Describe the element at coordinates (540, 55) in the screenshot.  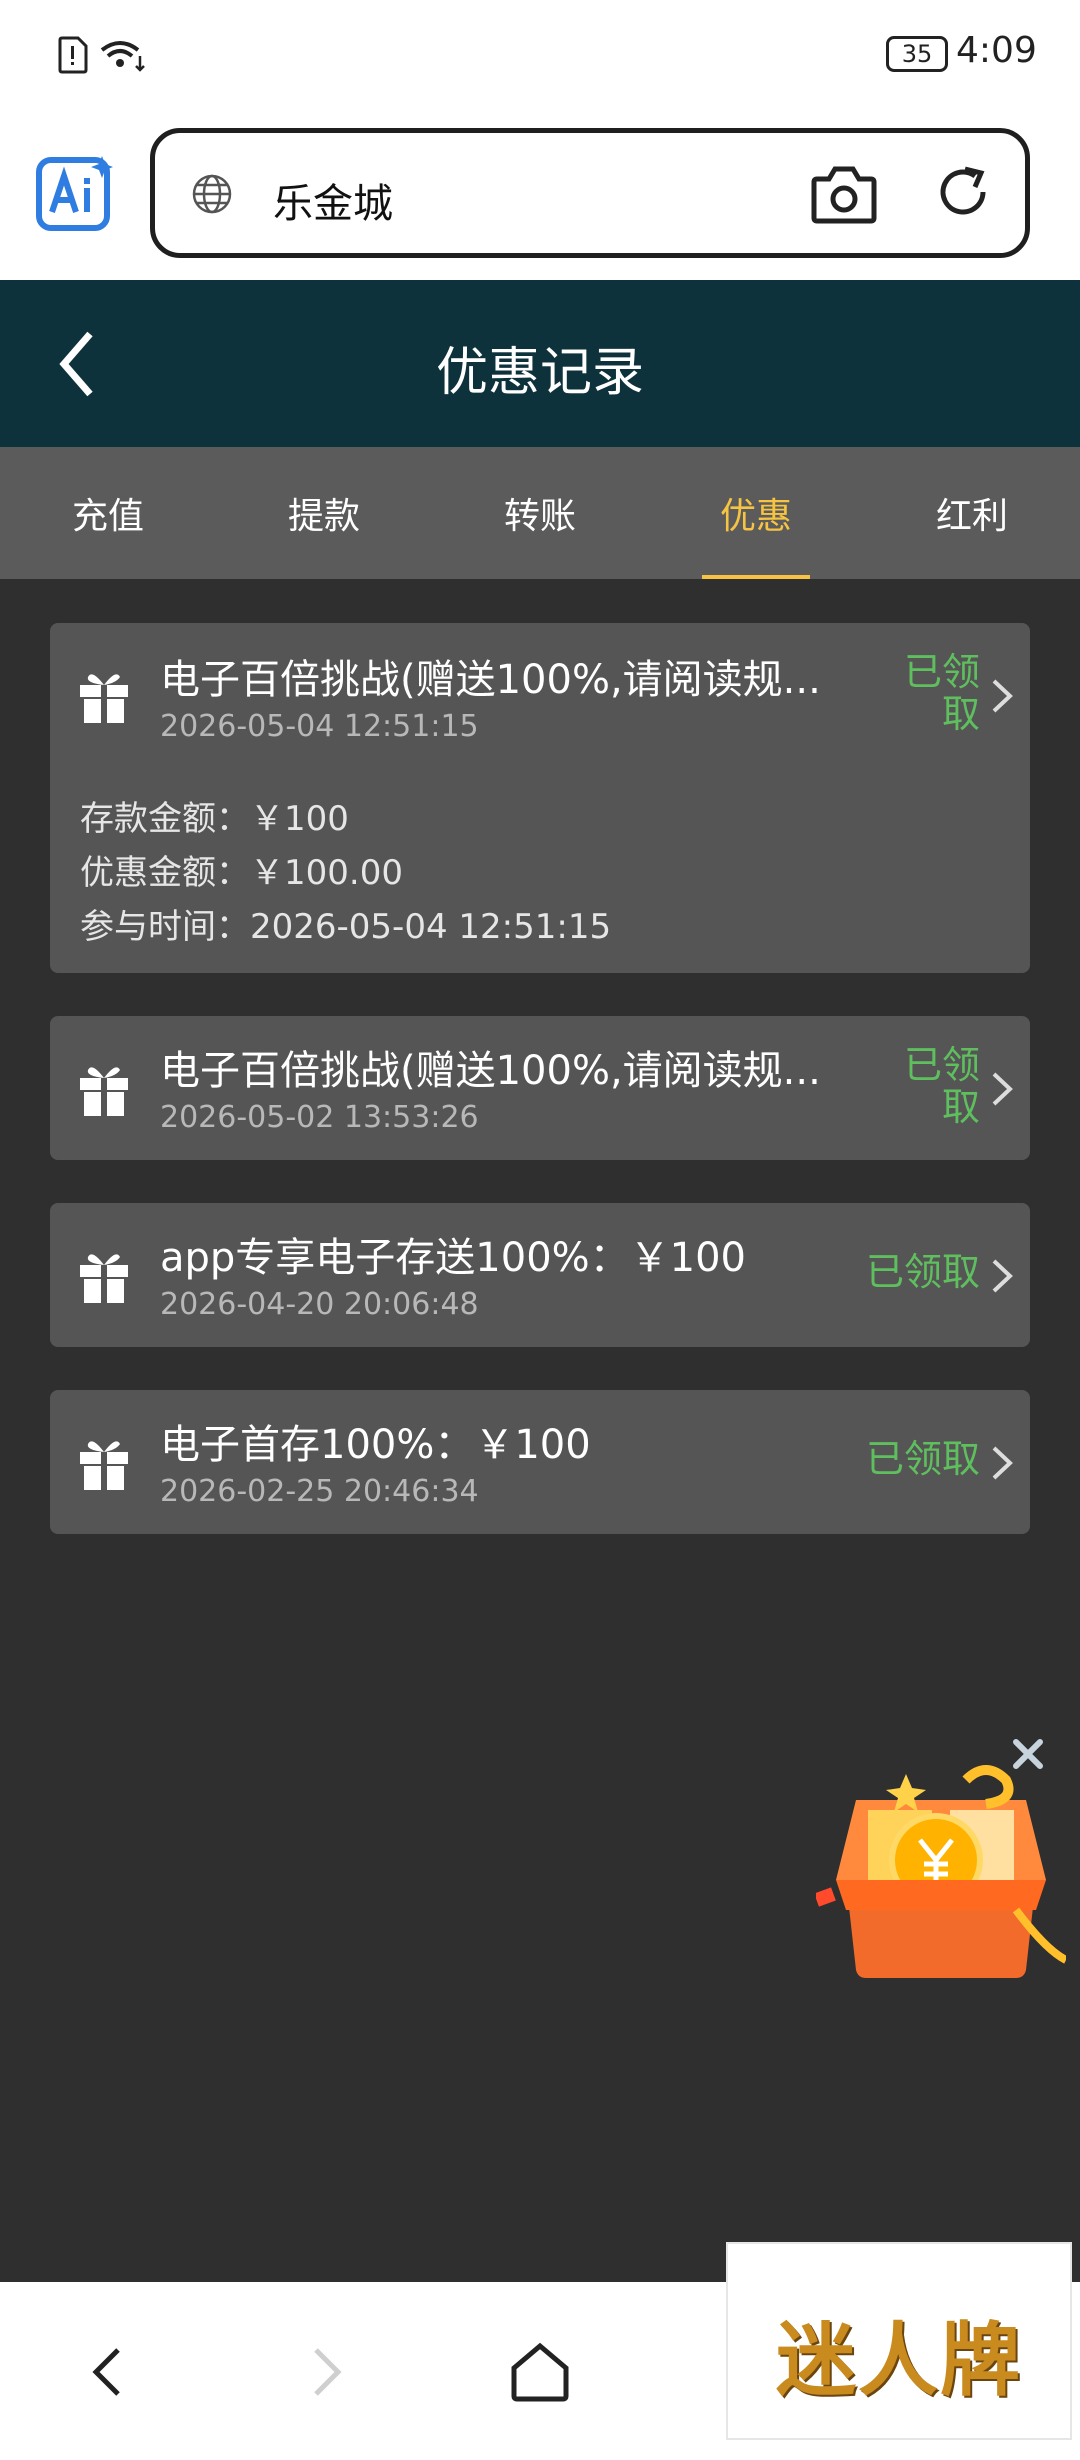
I see `status-bar: 35 4:09` at that location.